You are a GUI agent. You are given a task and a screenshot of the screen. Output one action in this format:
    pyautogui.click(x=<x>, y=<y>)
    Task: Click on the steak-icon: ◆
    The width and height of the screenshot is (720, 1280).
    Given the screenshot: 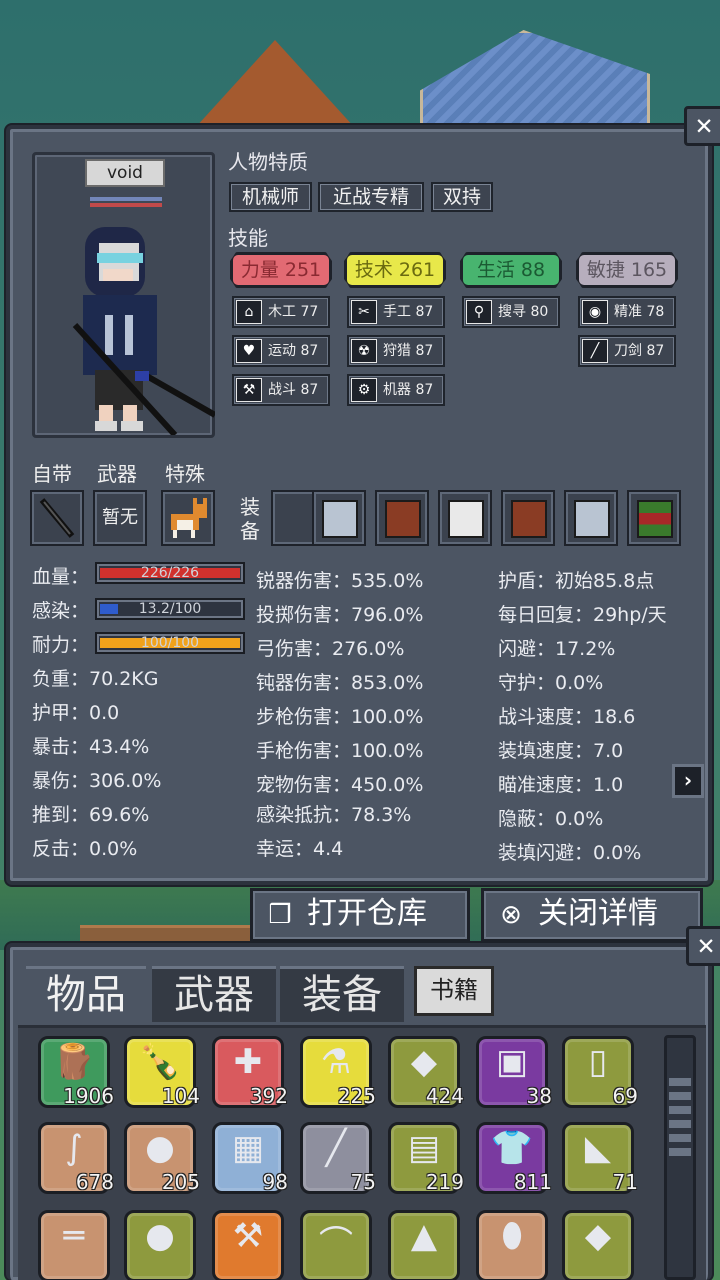 What is the action you would take?
    pyautogui.click(x=598, y=1236)
    